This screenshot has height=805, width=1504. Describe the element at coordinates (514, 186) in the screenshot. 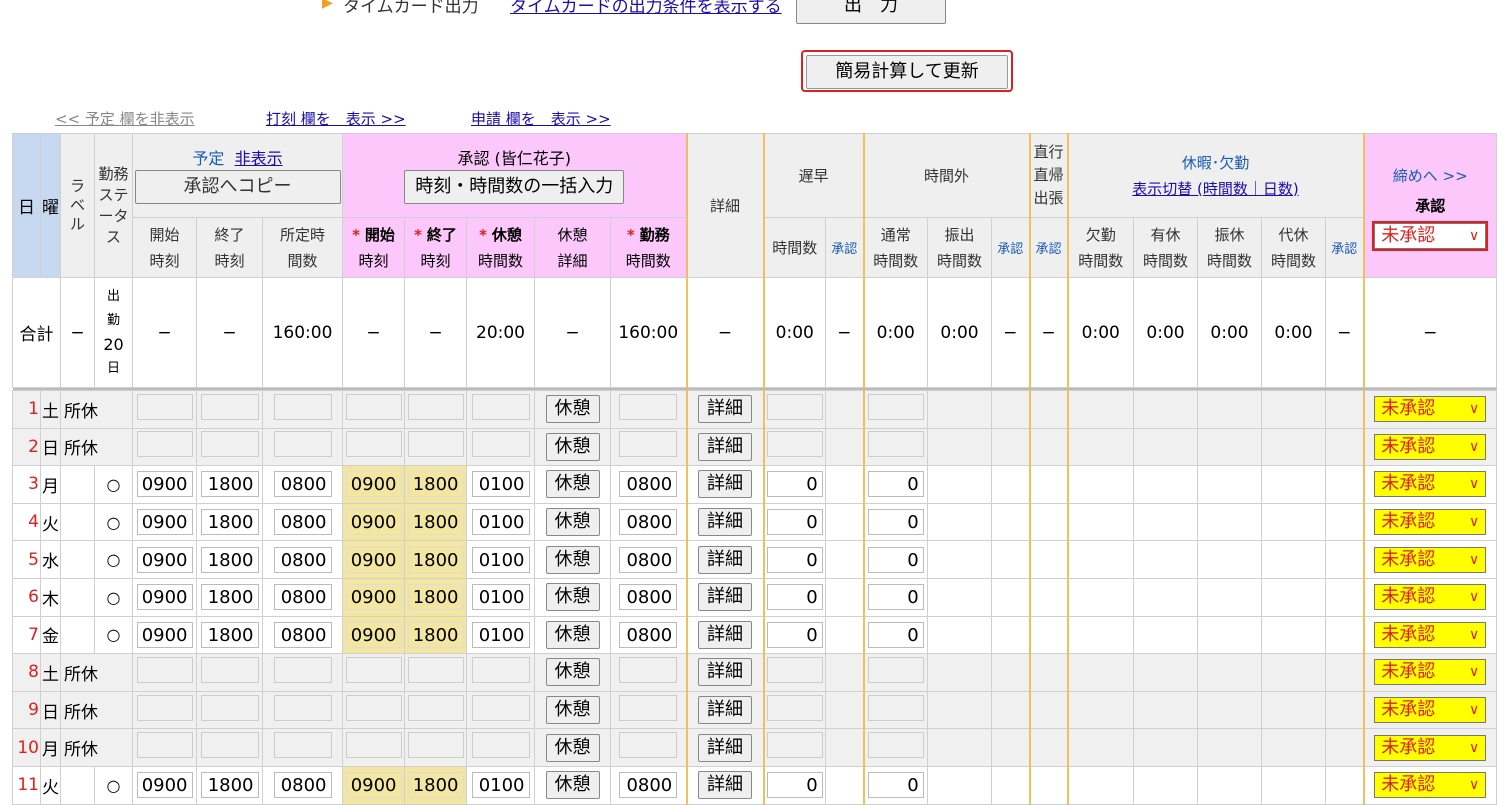

I see `bulk-input-button: 時刻・時間数の一括入力` at that location.